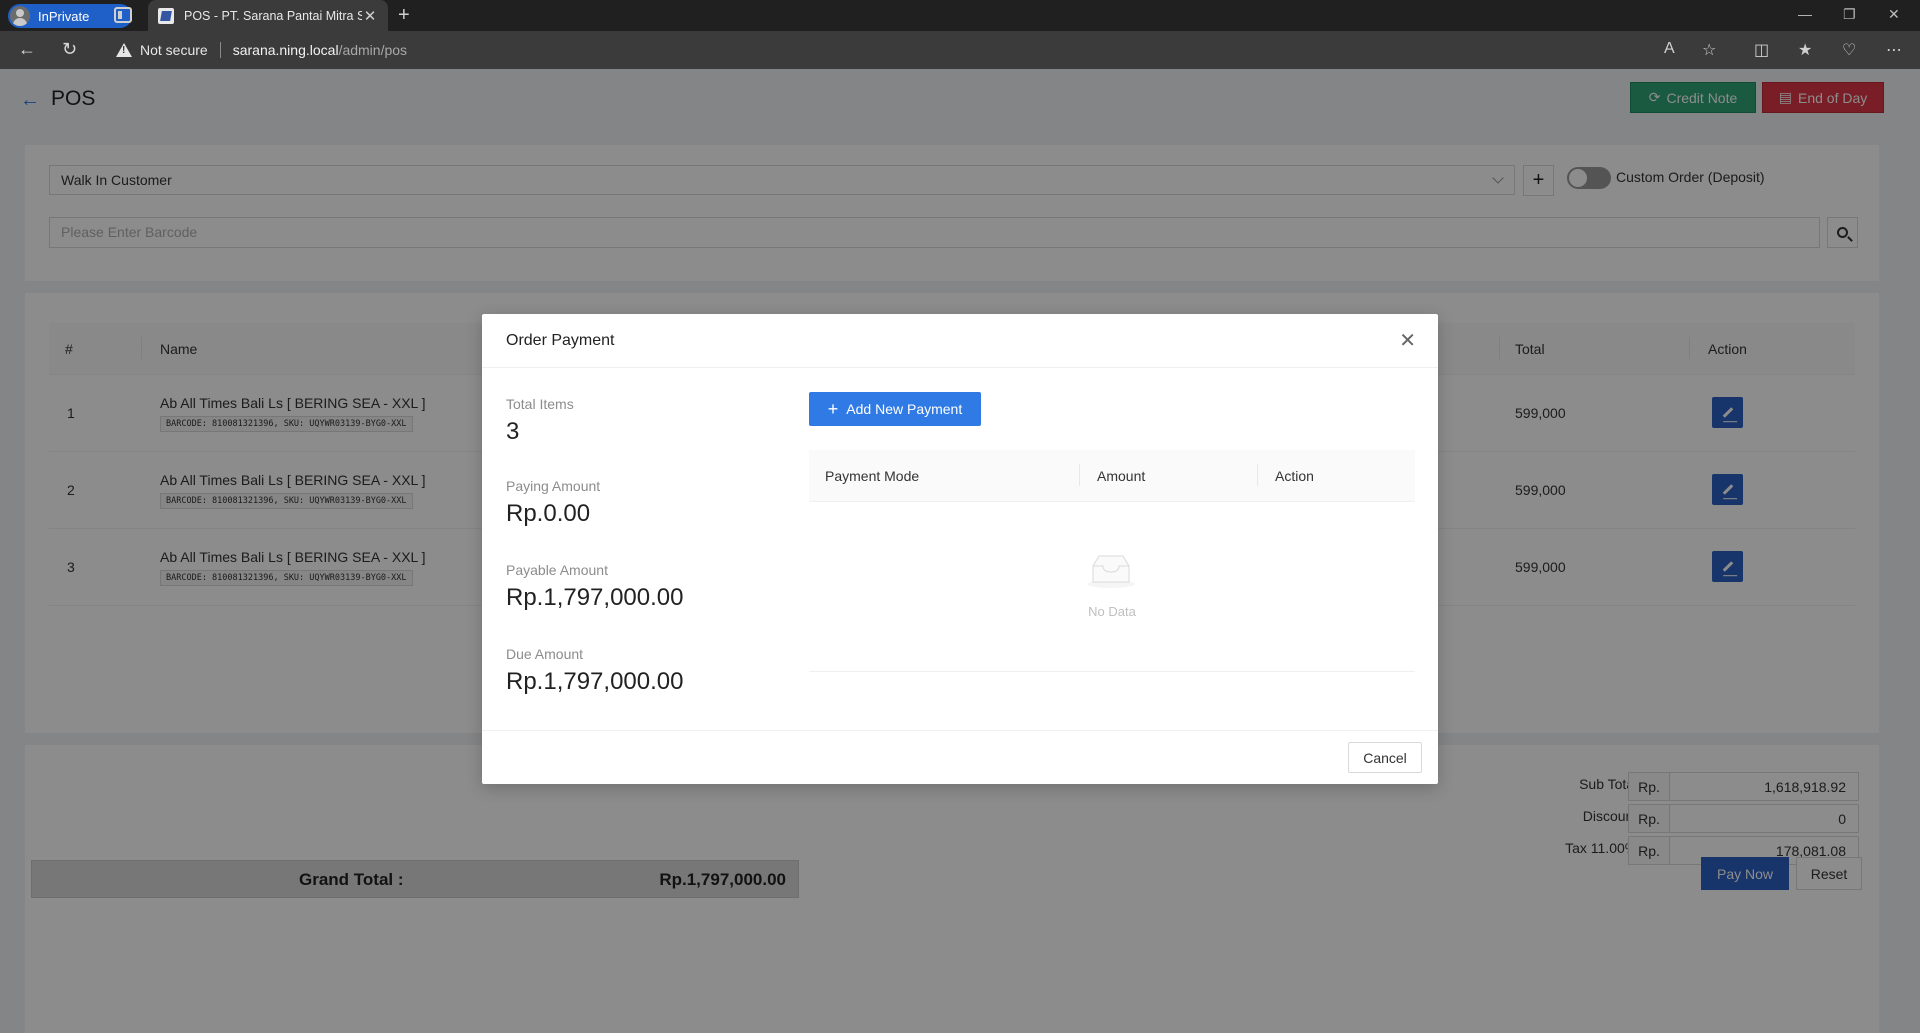 Image resolution: width=1920 pixels, height=1033 pixels. I want to click on new-tab-icon: +, so click(404, 15).